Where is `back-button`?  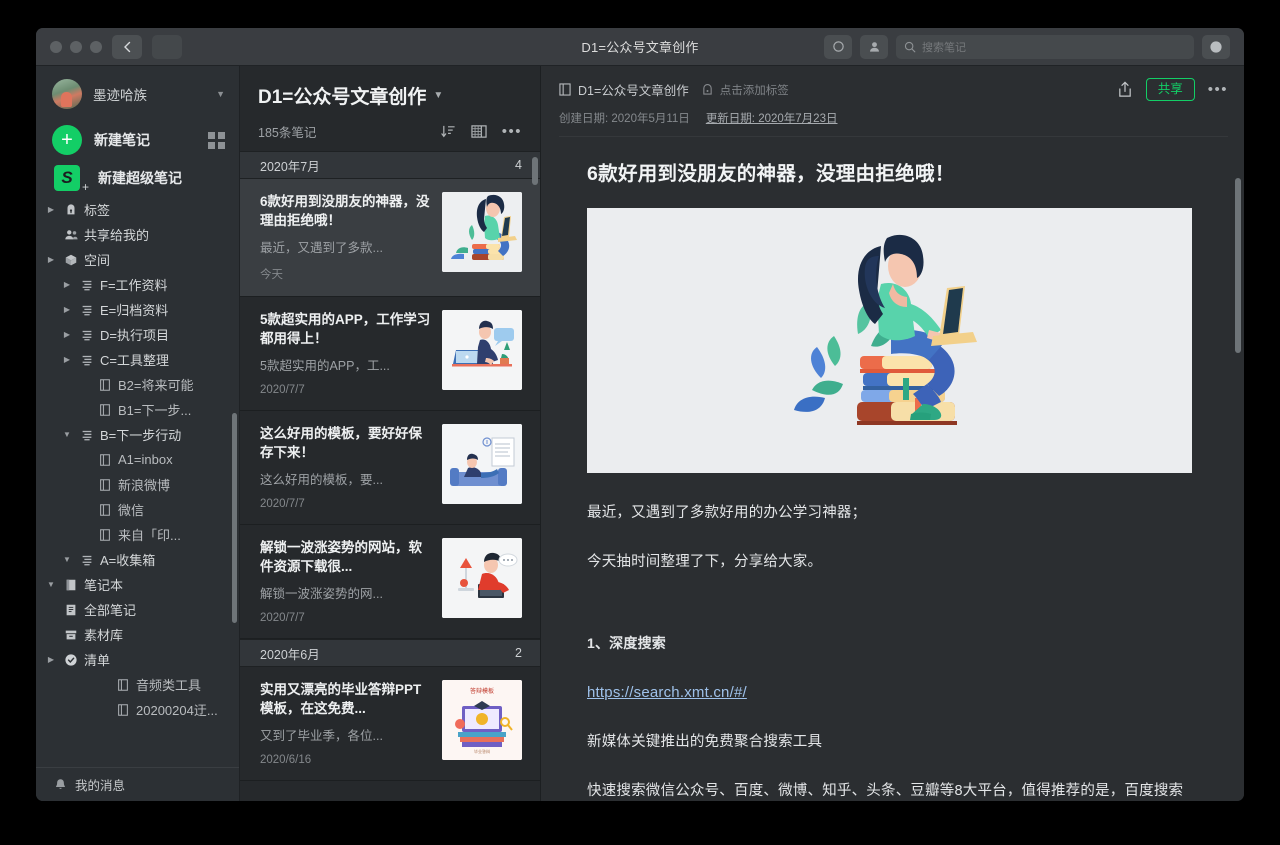
back-button is located at coordinates (127, 46).